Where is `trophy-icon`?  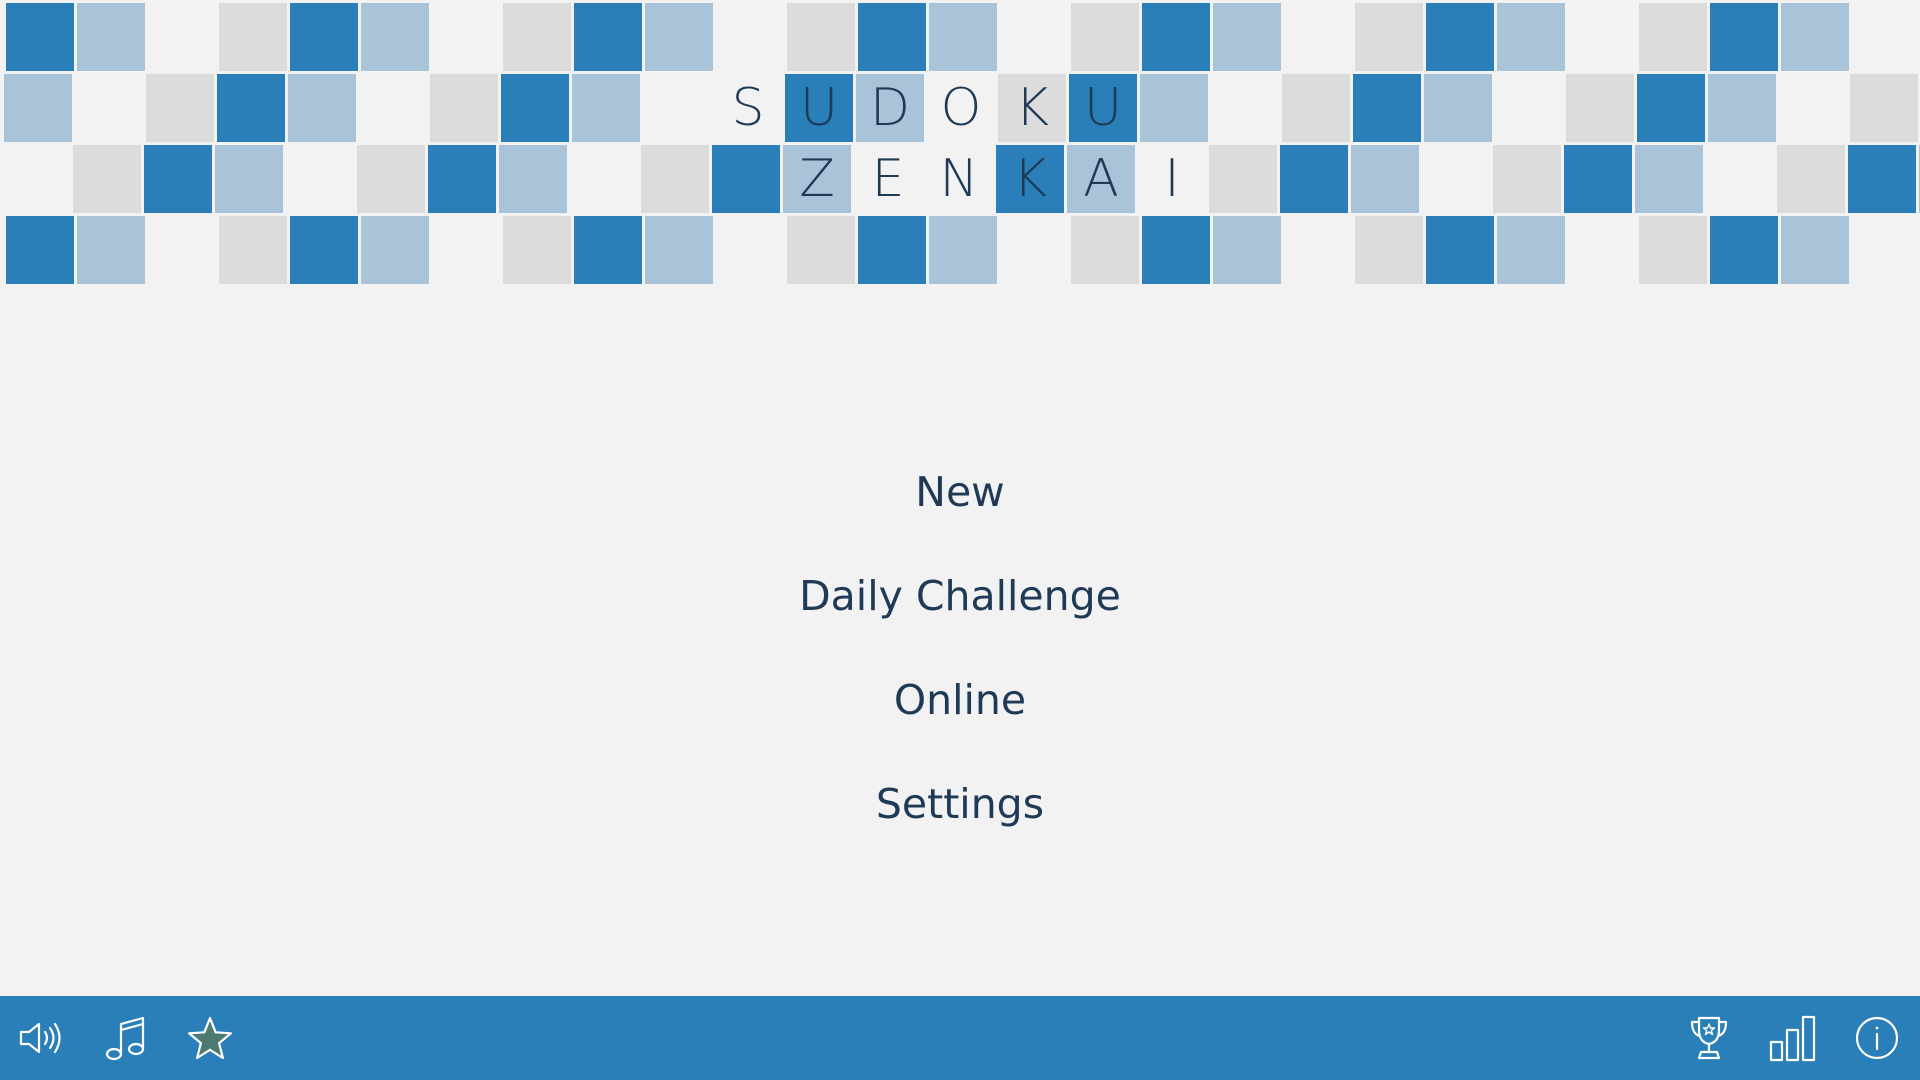 trophy-icon is located at coordinates (1709, 1038).